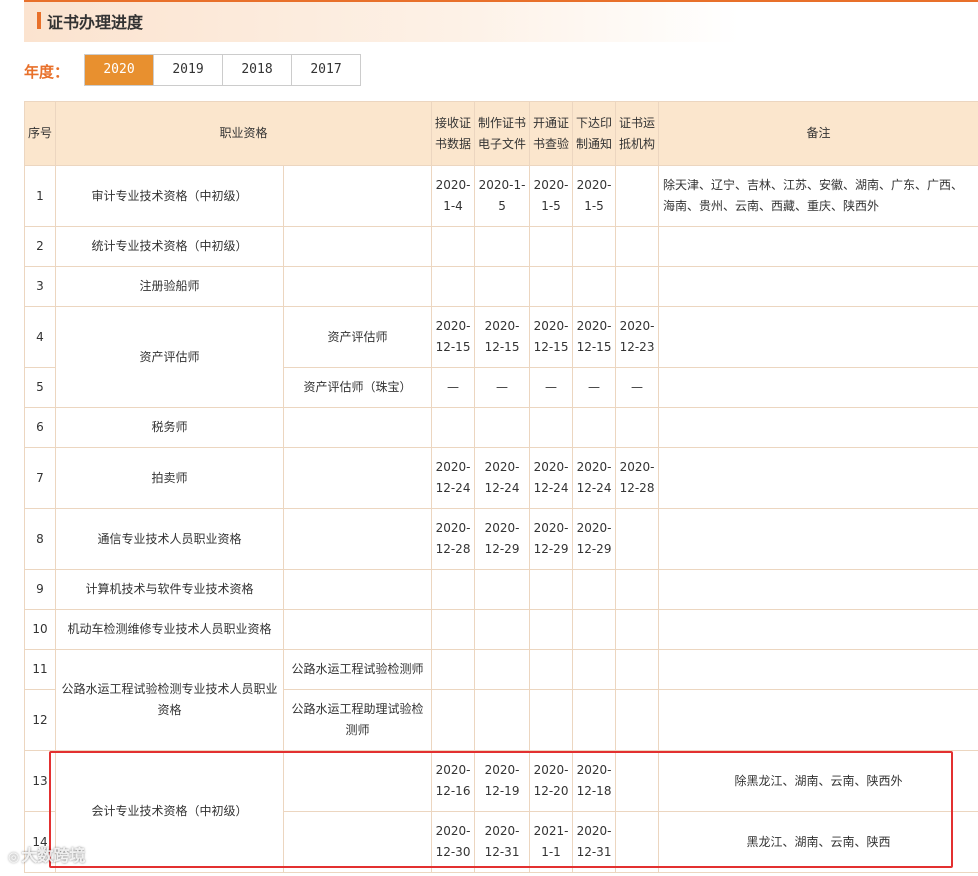 This screenshot has height=876, width=978. I want to click on row-number: 10, so click(40, 629).